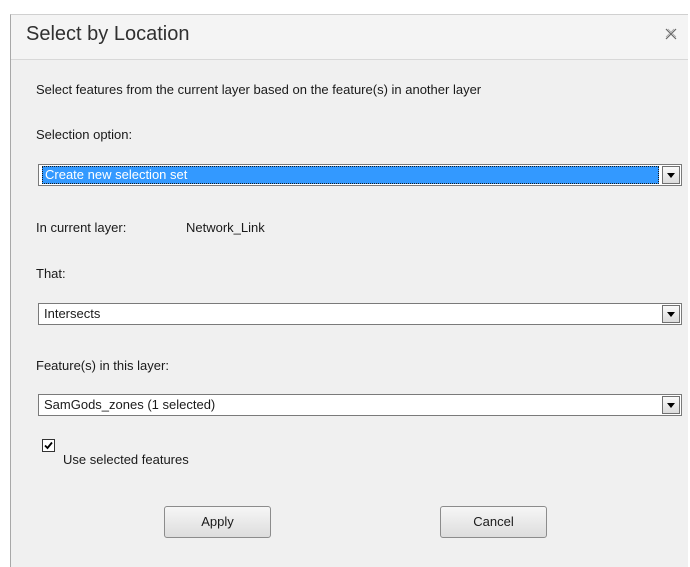  I want to click on checkmark-icon, so click(48, 445).